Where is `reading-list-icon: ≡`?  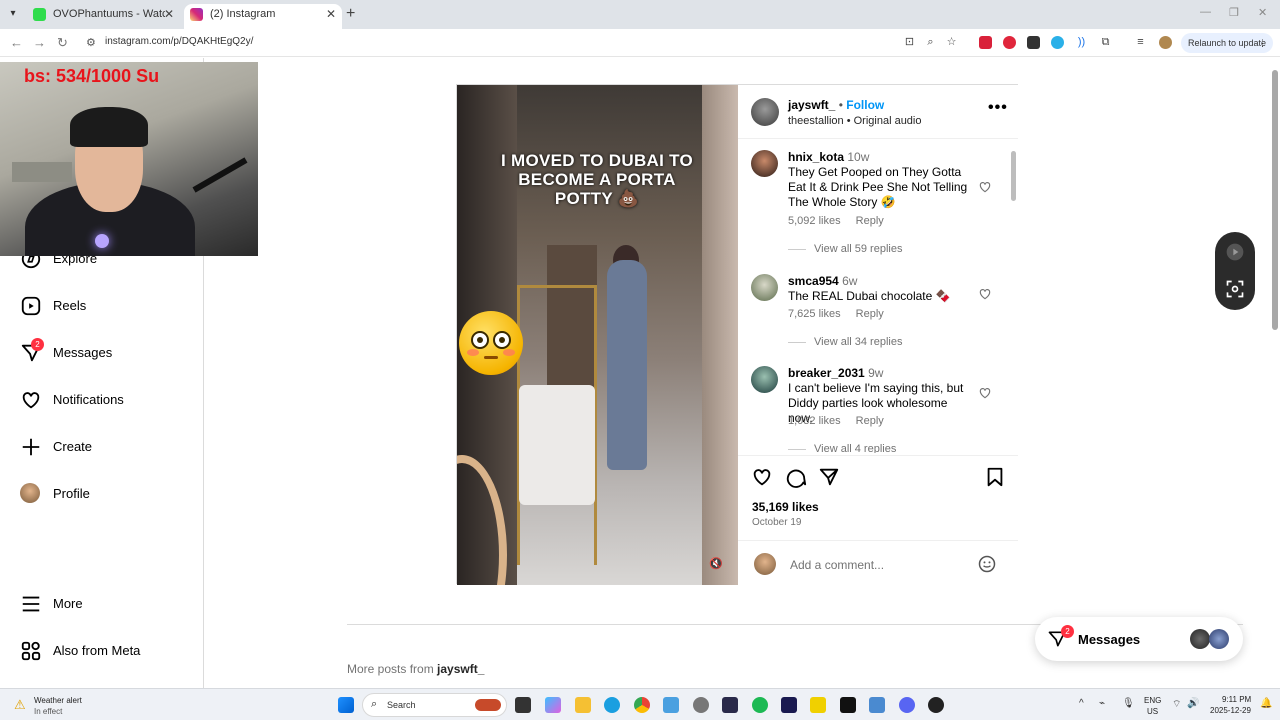
reading-list-icon: ≡ is located at coordinates (1140, 42).